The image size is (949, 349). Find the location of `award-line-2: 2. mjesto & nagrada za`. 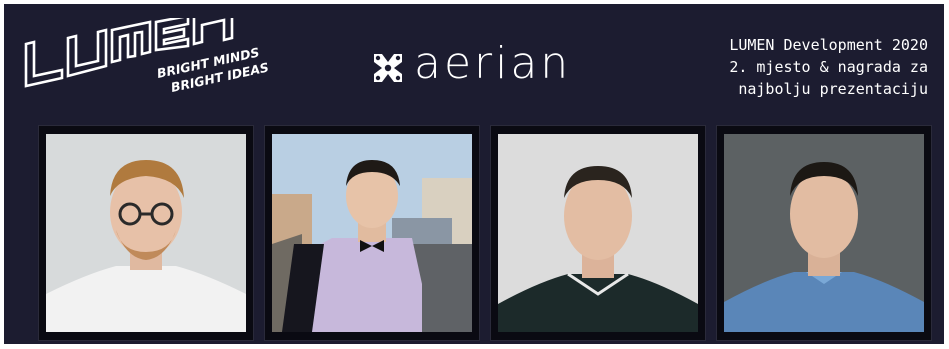

award-line-2: 2. mjesto & nagrada za is located at coordinates (828, 67).